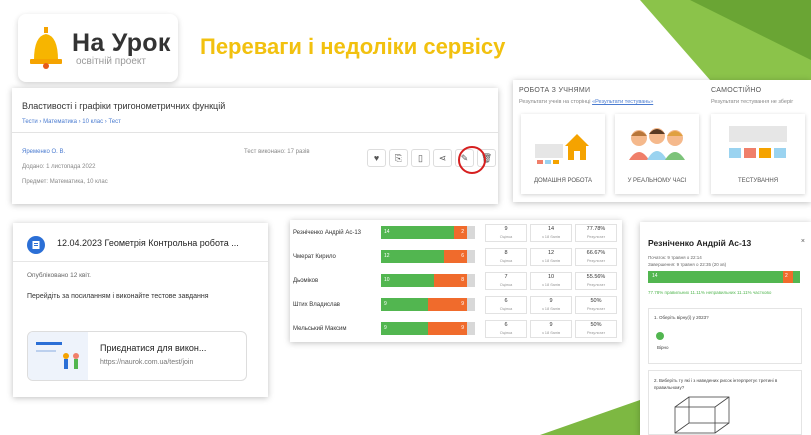  I want to click on tile-testing-label: ТЕСТУВАННЯ, so click(758, 181).